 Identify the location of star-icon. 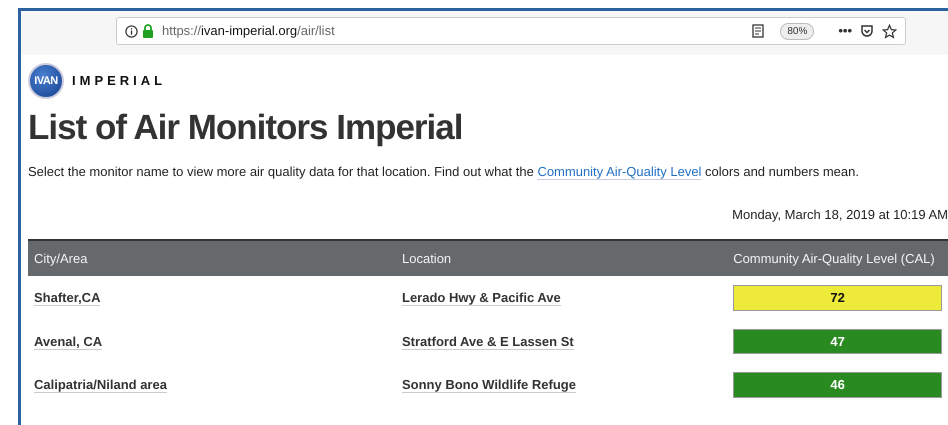
(889, 31).